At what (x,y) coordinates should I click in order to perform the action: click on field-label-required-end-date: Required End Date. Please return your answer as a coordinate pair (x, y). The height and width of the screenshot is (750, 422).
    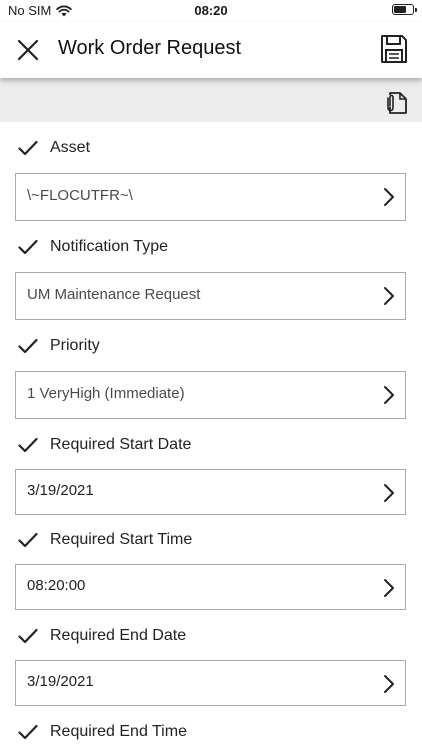
    Looking at the image, I should click on (102, 636).